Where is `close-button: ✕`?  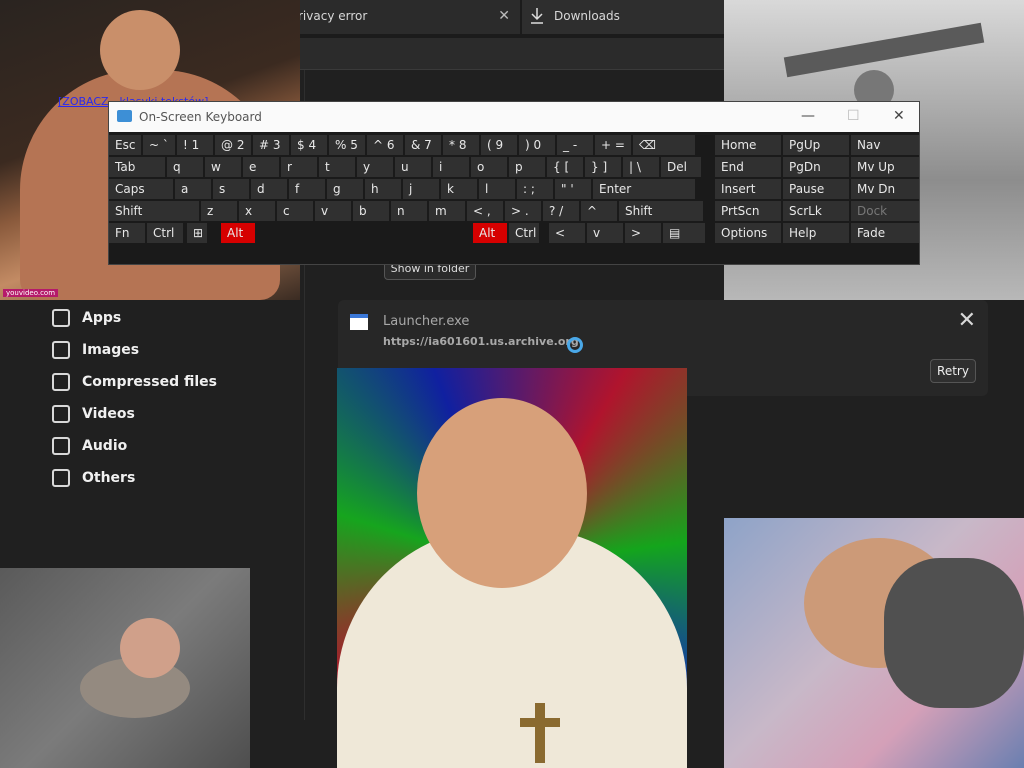 close-button: ✕ is located at coordinates (899, 116).